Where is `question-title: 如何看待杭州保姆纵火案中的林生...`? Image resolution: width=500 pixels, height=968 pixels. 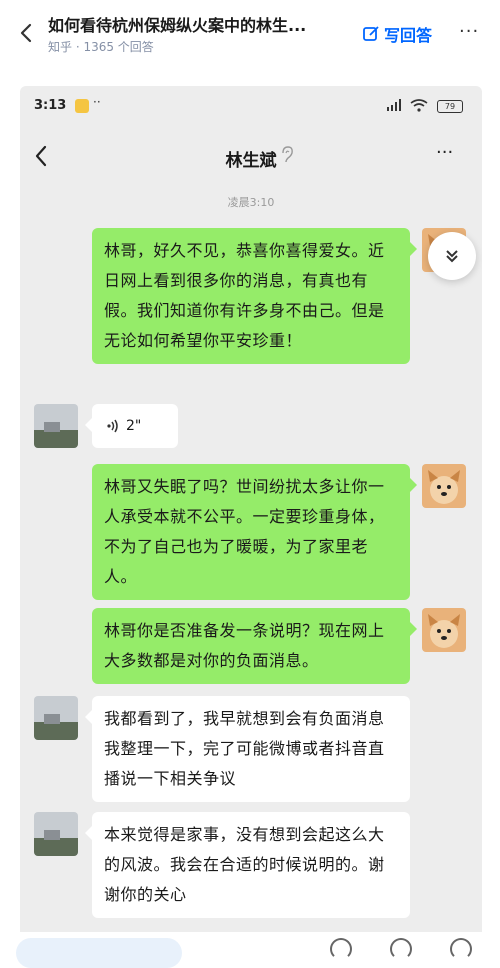
question-title: 如何看待杭州保姆纵火案中的林生... is located at coordinates (198, 24).